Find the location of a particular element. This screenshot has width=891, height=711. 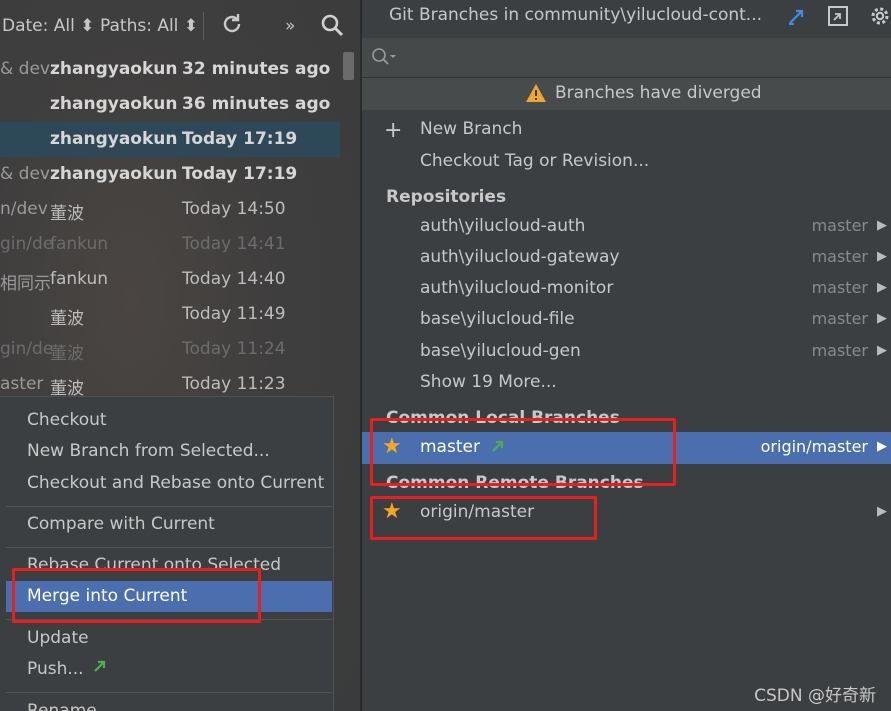

menu-item-checkout-and-rebase: Checkout and Rebase onto Current is located at coordinates (169, 483).